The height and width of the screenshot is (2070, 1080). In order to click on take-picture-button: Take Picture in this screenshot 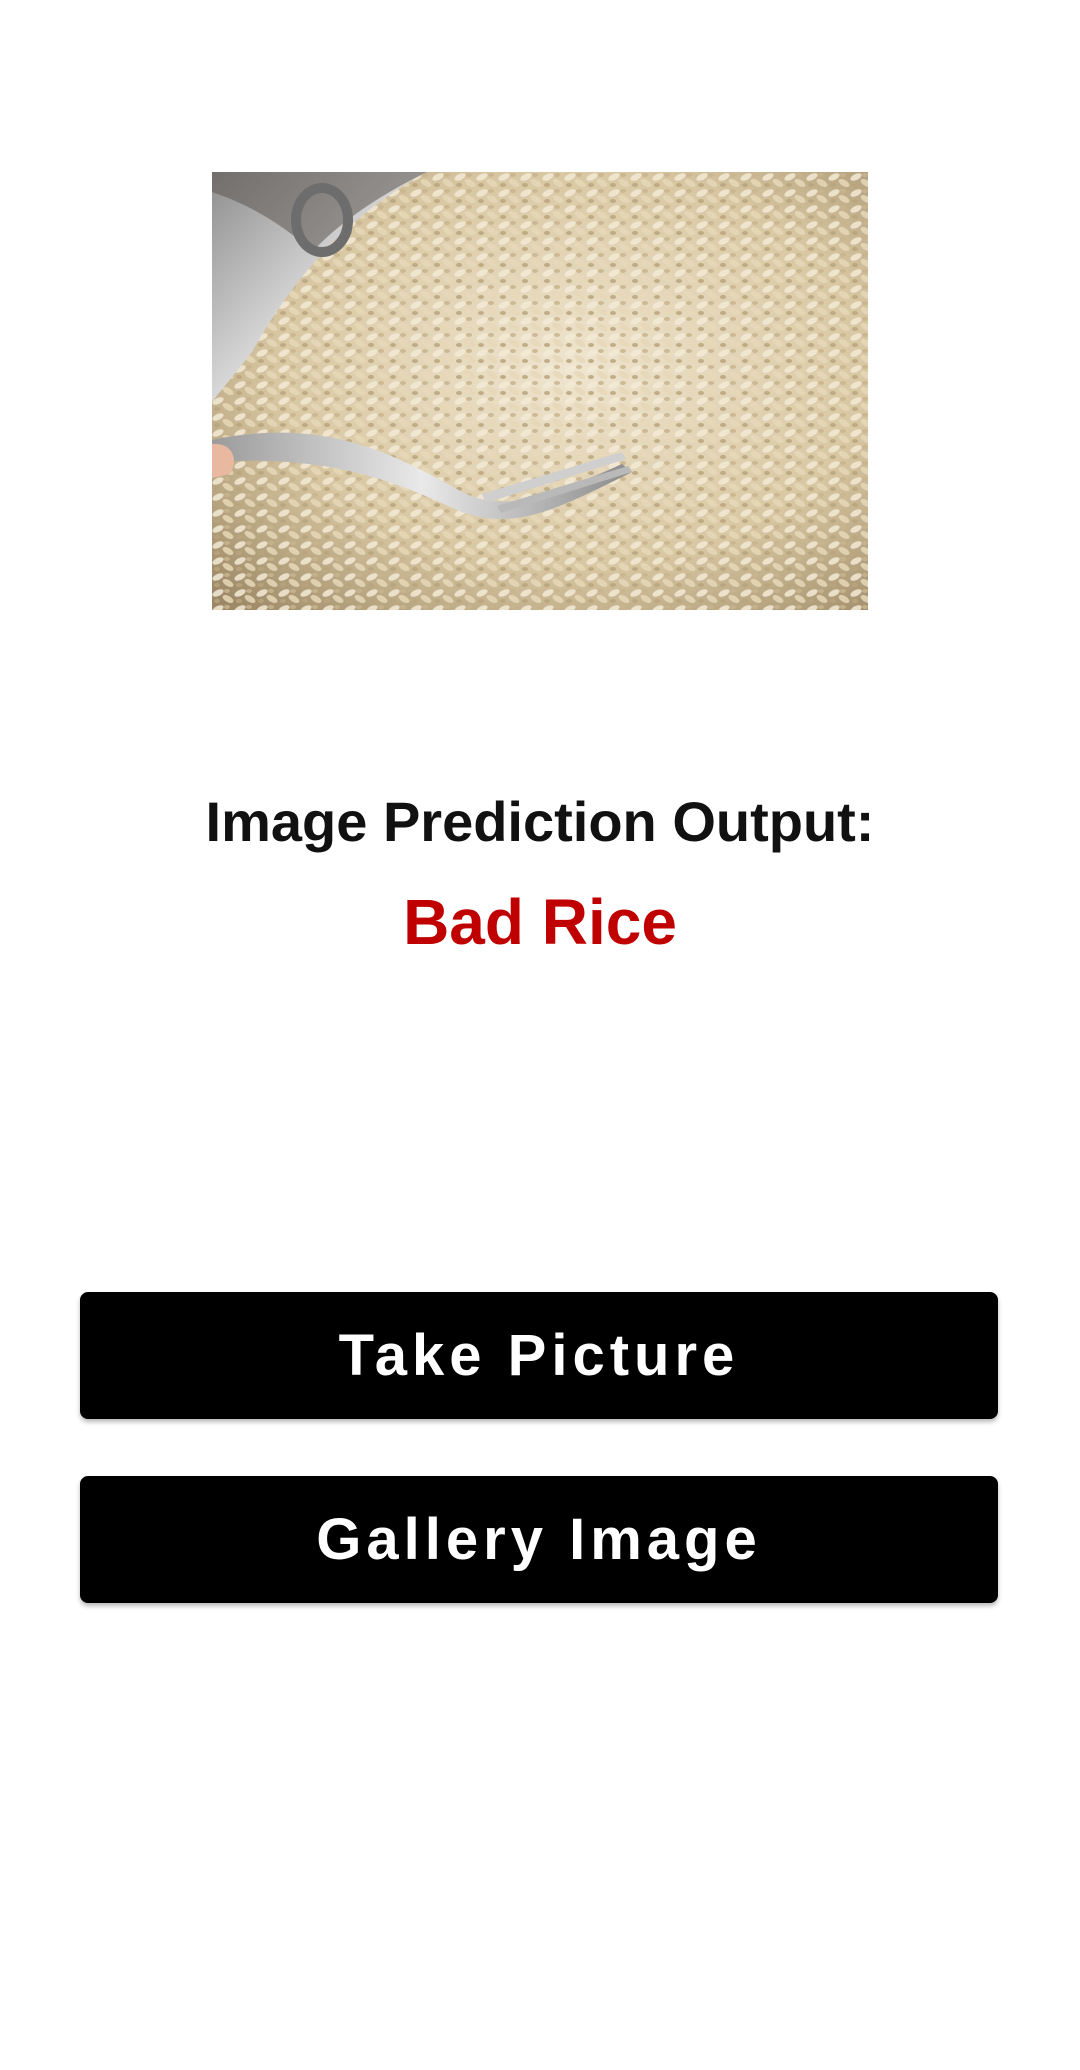, I will do `click(539, 1355)`.